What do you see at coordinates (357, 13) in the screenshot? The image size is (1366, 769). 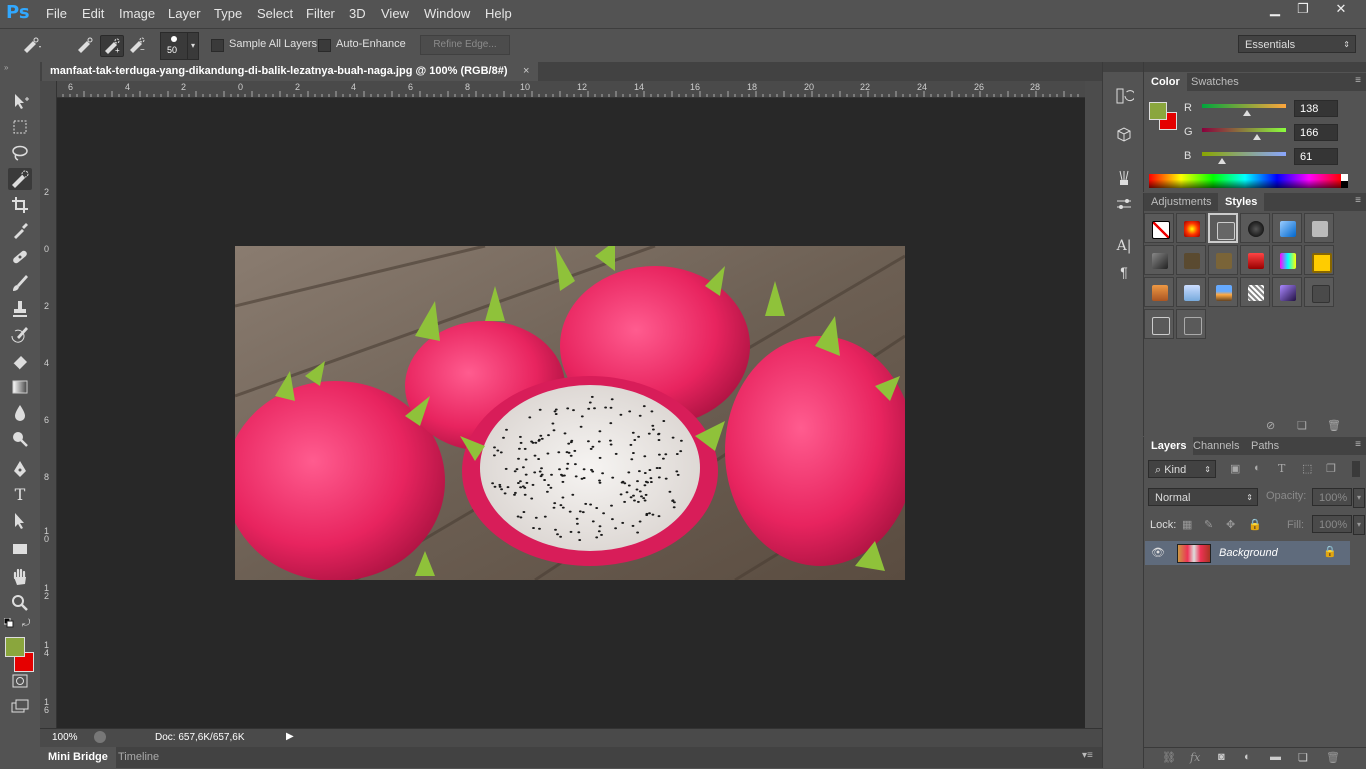 I see `menu-3d: 3D` at bounding box center [357, 13].